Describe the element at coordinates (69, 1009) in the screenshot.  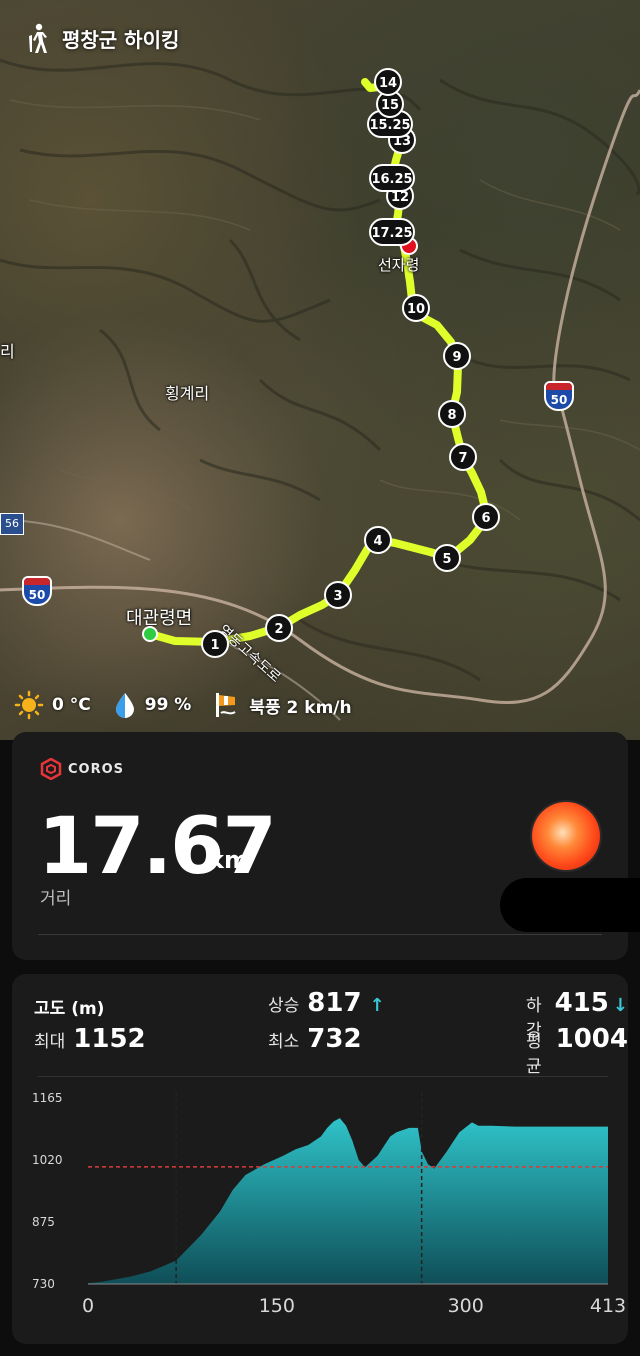
I see `elevation-title-label: 고도 (m)` at that location.